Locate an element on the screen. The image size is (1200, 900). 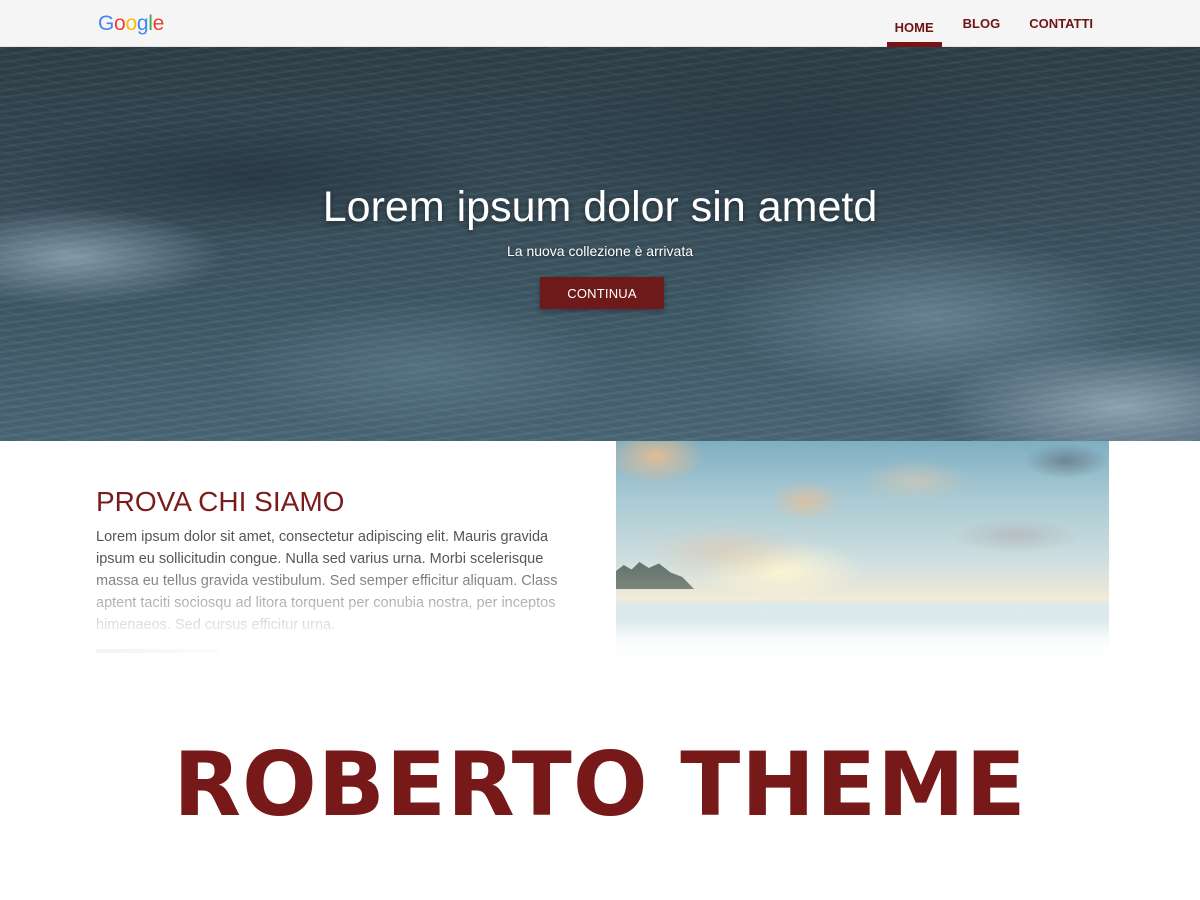
image-fade-overlay is located at coordinates (862, 551).